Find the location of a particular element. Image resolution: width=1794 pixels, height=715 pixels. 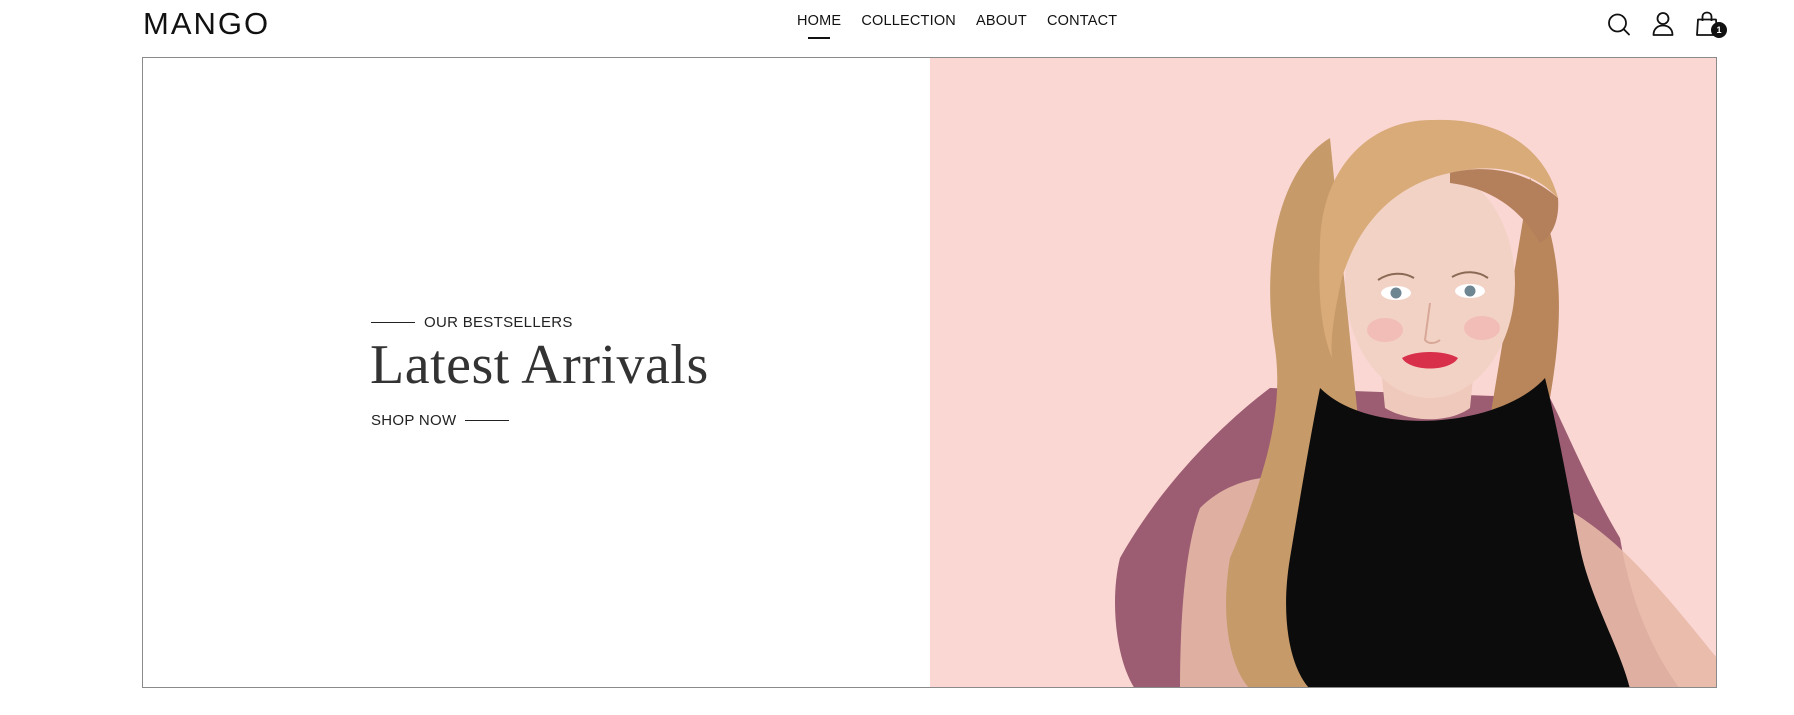

nav-item-home: HOME is located at coordinates (819, 21).